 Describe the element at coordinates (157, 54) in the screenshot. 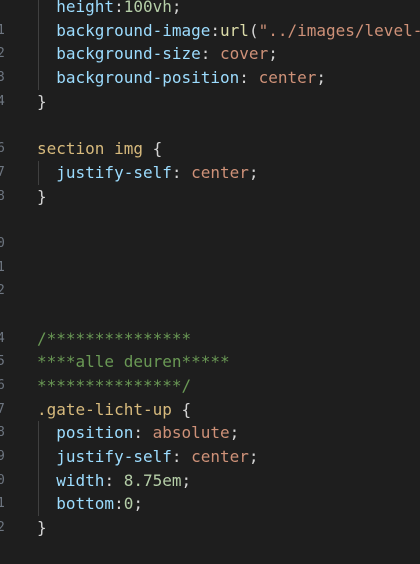

I see `code-text: background-size: cover;` at that location.